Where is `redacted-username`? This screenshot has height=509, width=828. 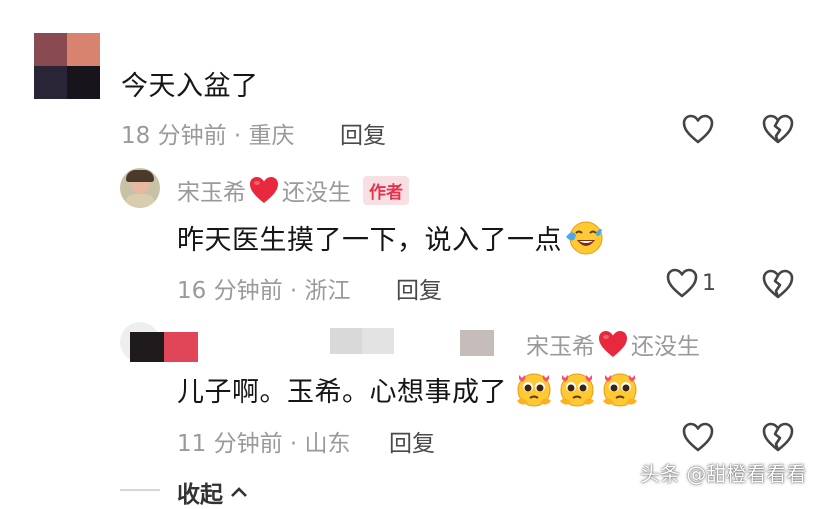 redacted-username is located at coordinates (315, 346).